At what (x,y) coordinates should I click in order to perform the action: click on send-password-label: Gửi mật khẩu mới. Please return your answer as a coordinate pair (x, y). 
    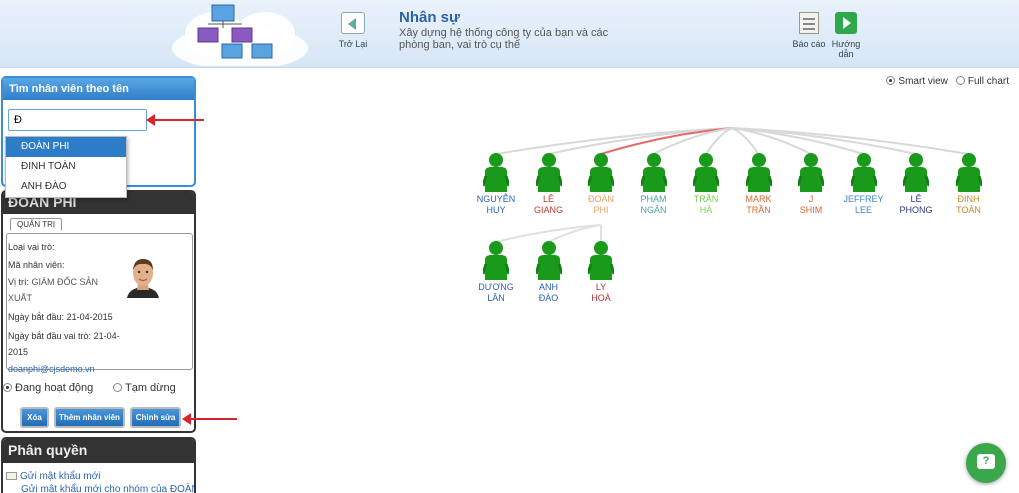
    Looking at the image, I should click on (60, 476).